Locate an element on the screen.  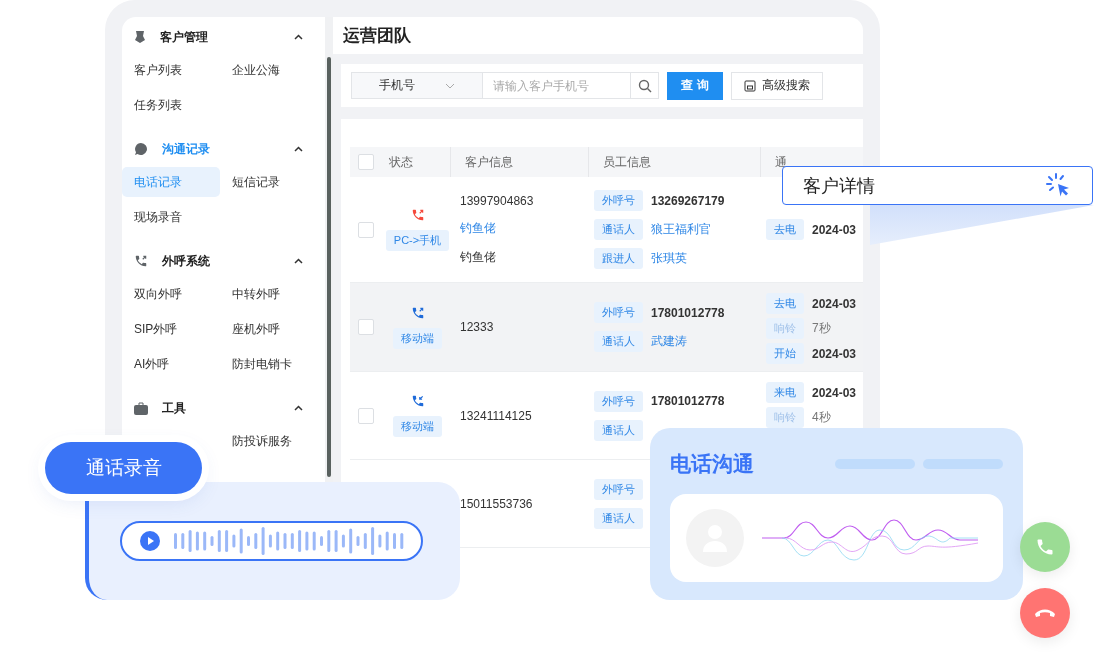
hang-up-button is located at coordinates (1045, 613).